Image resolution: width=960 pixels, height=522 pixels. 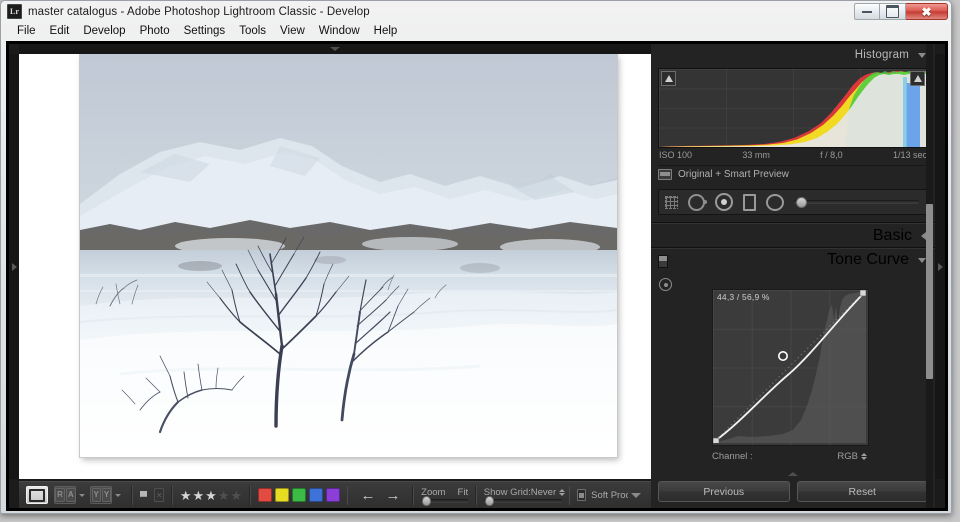 What do you see at coordinates (367, 495) in the screenshot?
I see `previous-photo-button: ←` at bounding box center [367, 495].